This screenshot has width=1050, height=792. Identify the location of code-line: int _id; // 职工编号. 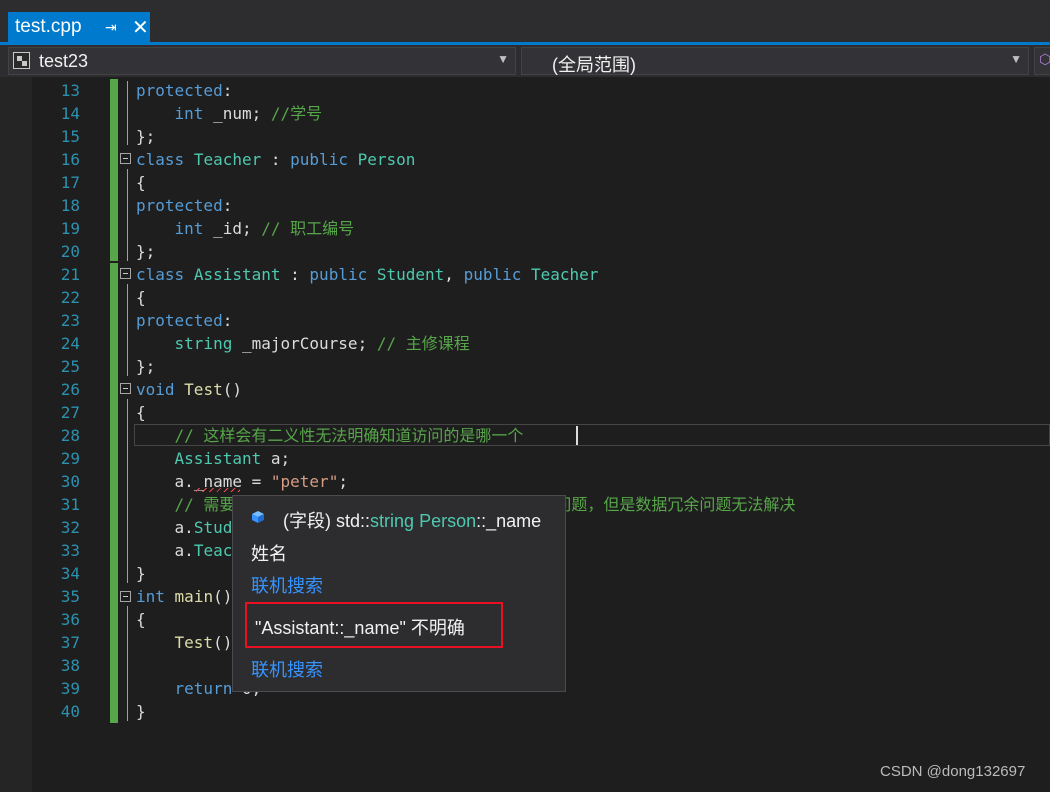
(245, 228).